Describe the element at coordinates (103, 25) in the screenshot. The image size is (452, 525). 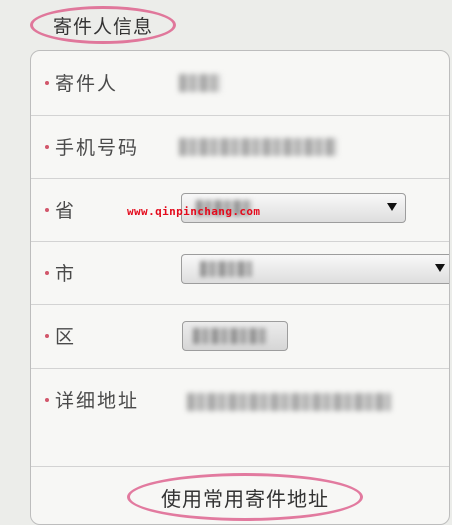
I see `sender-info-title: 寄件人信息` at that location.